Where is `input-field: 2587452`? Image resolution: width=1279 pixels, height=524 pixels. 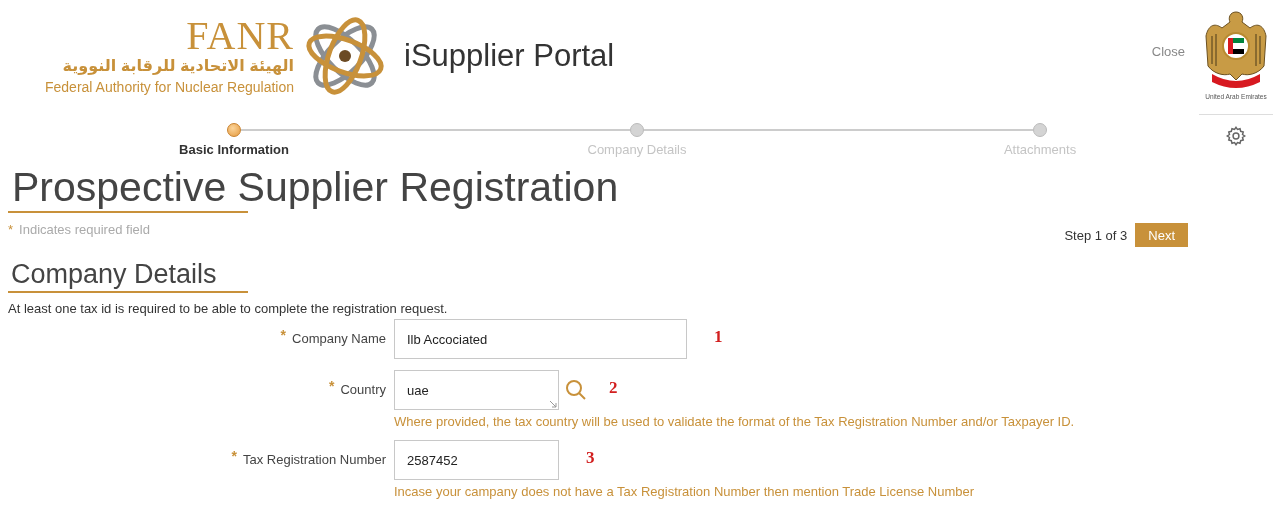
input-field: 2587452 is located at coordinates (476, 460).